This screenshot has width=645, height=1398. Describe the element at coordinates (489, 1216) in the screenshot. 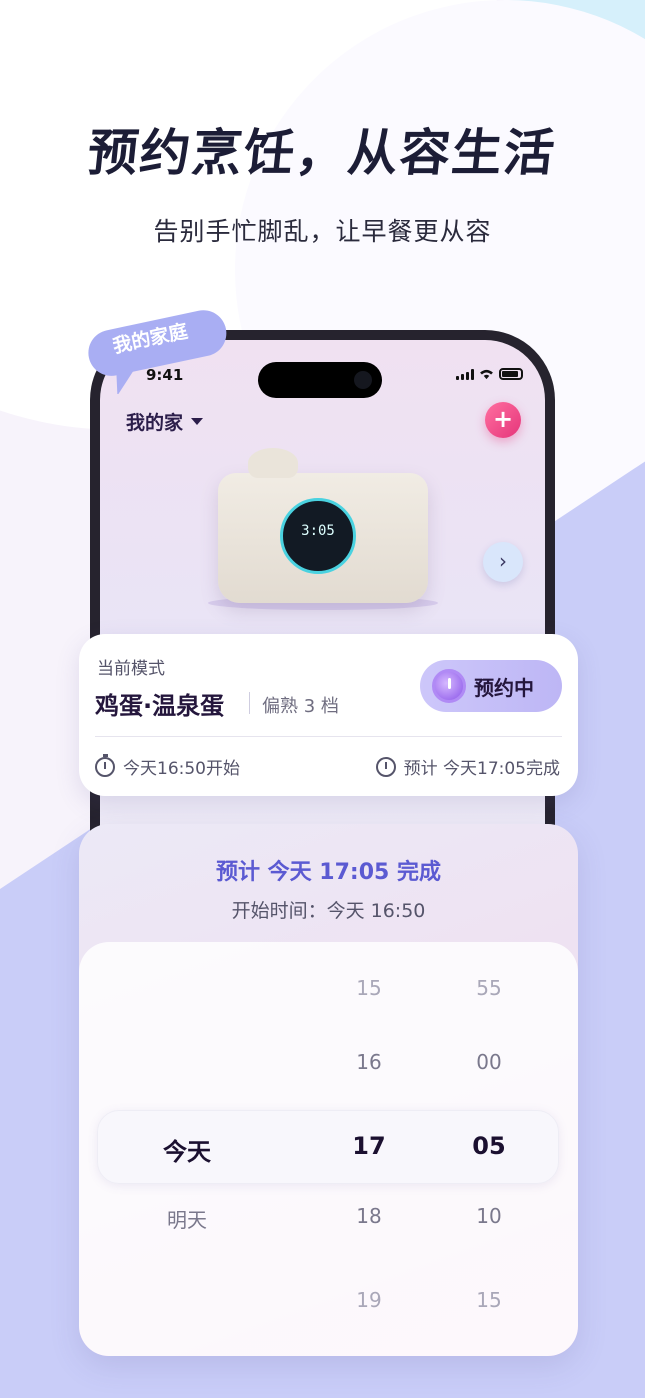

I see `wheel-item: 10` at that location.